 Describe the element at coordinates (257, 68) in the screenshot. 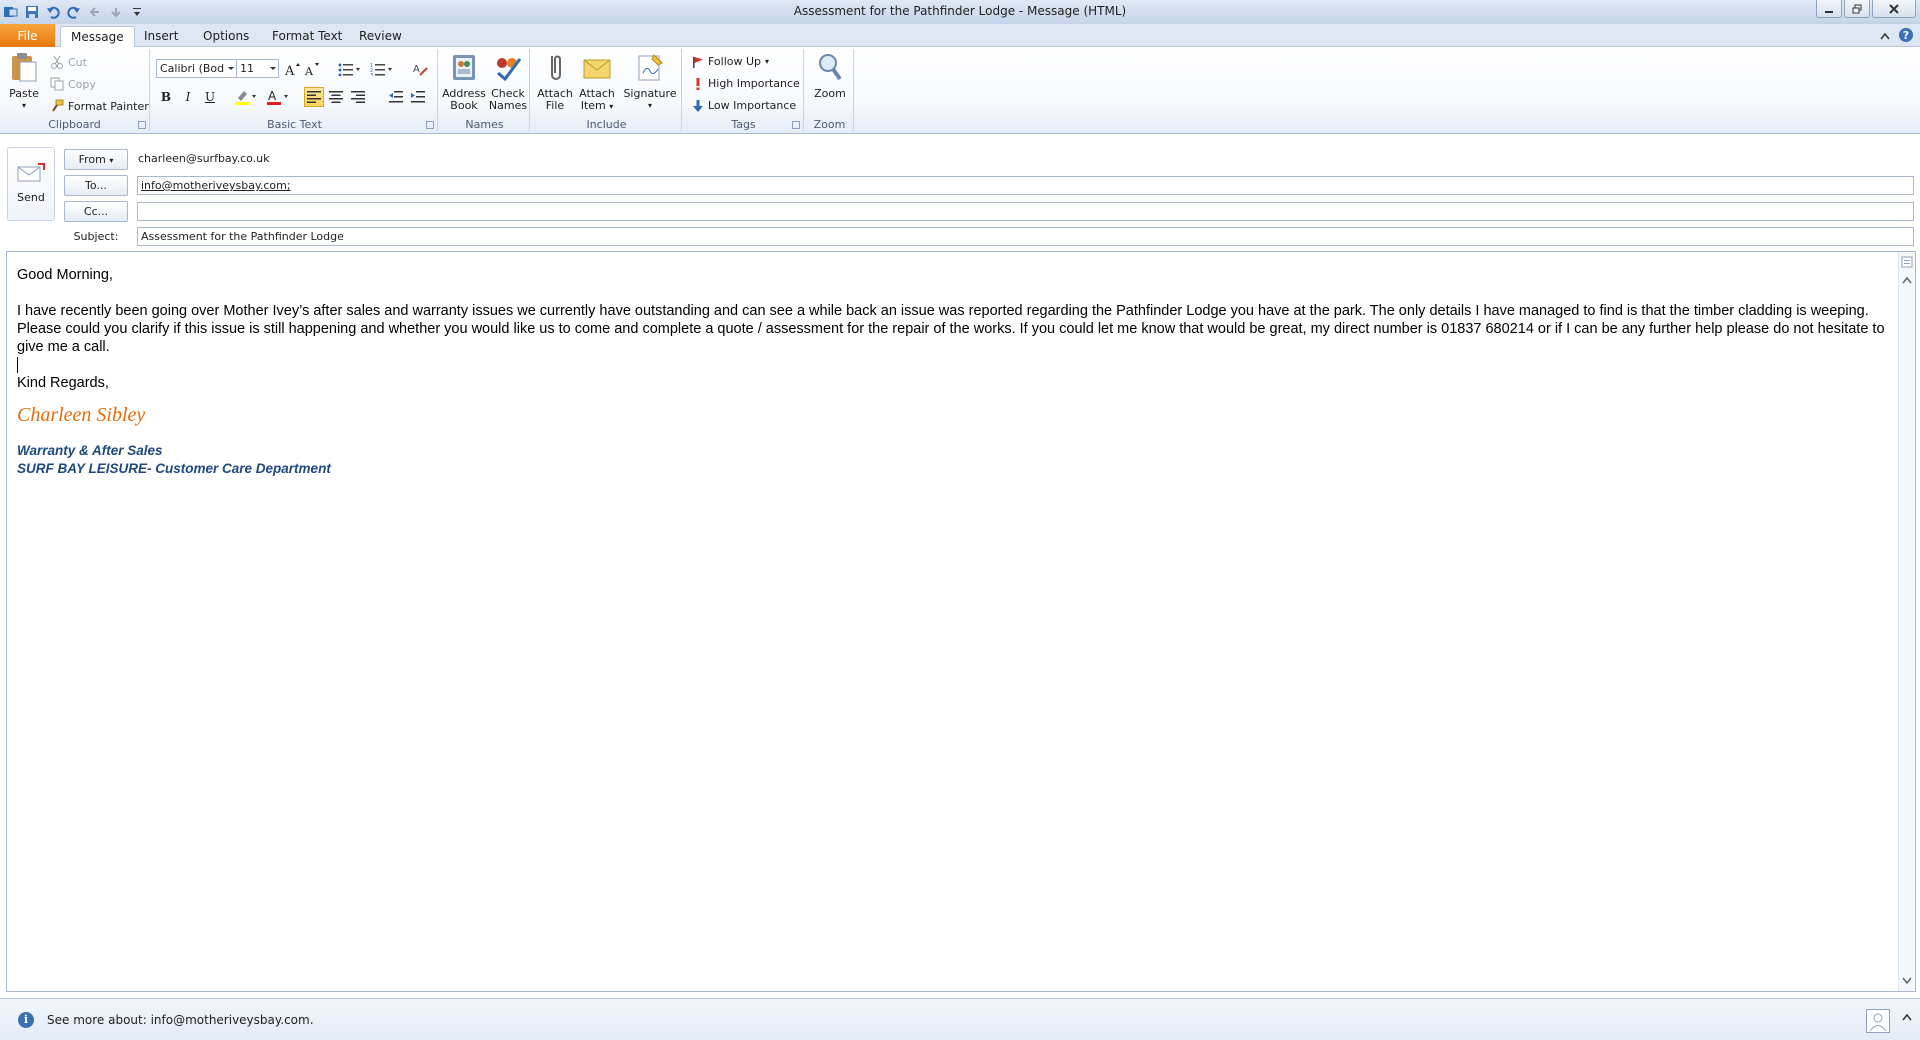

I see `font-size-combo: 11` at that location.